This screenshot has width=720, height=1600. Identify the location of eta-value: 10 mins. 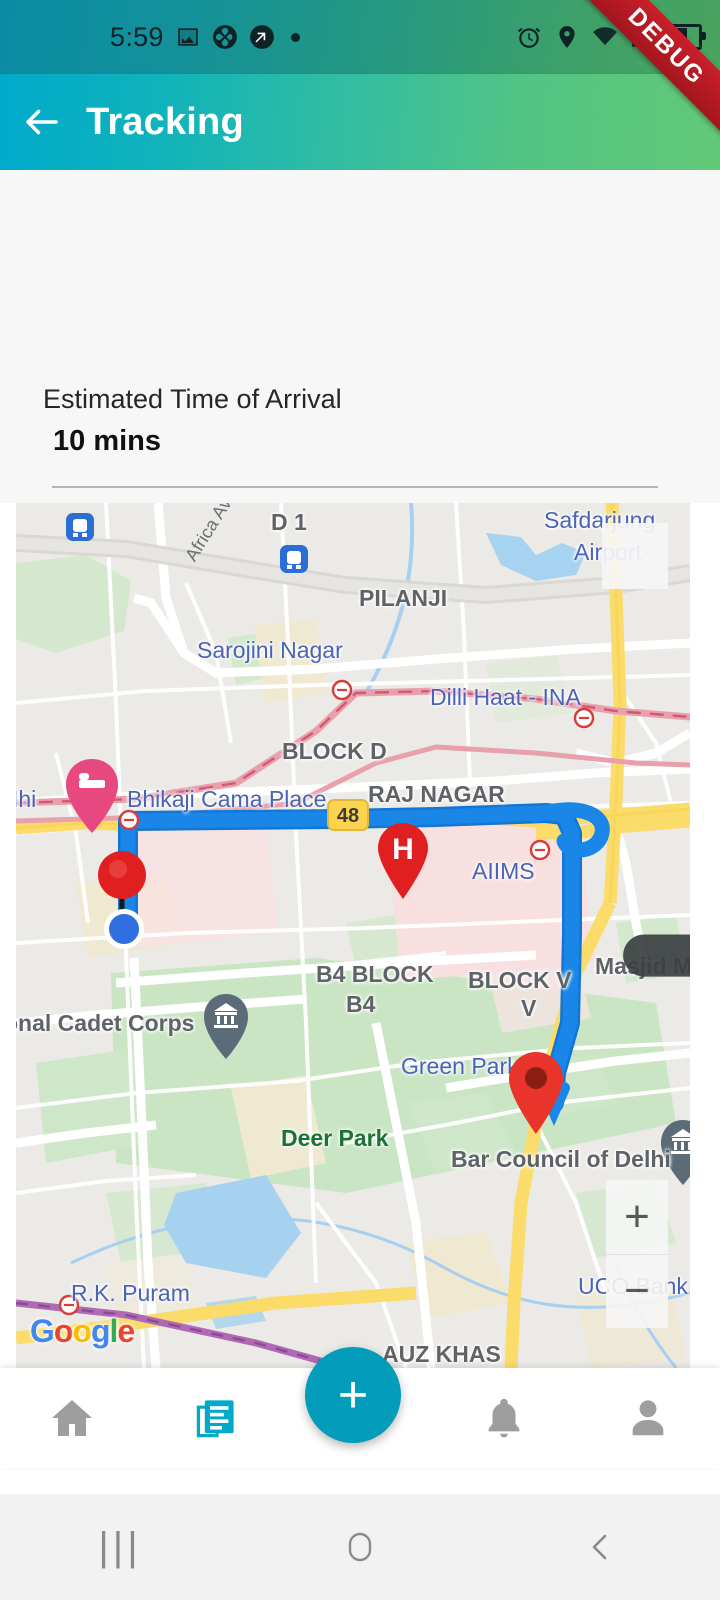
(107, 441).